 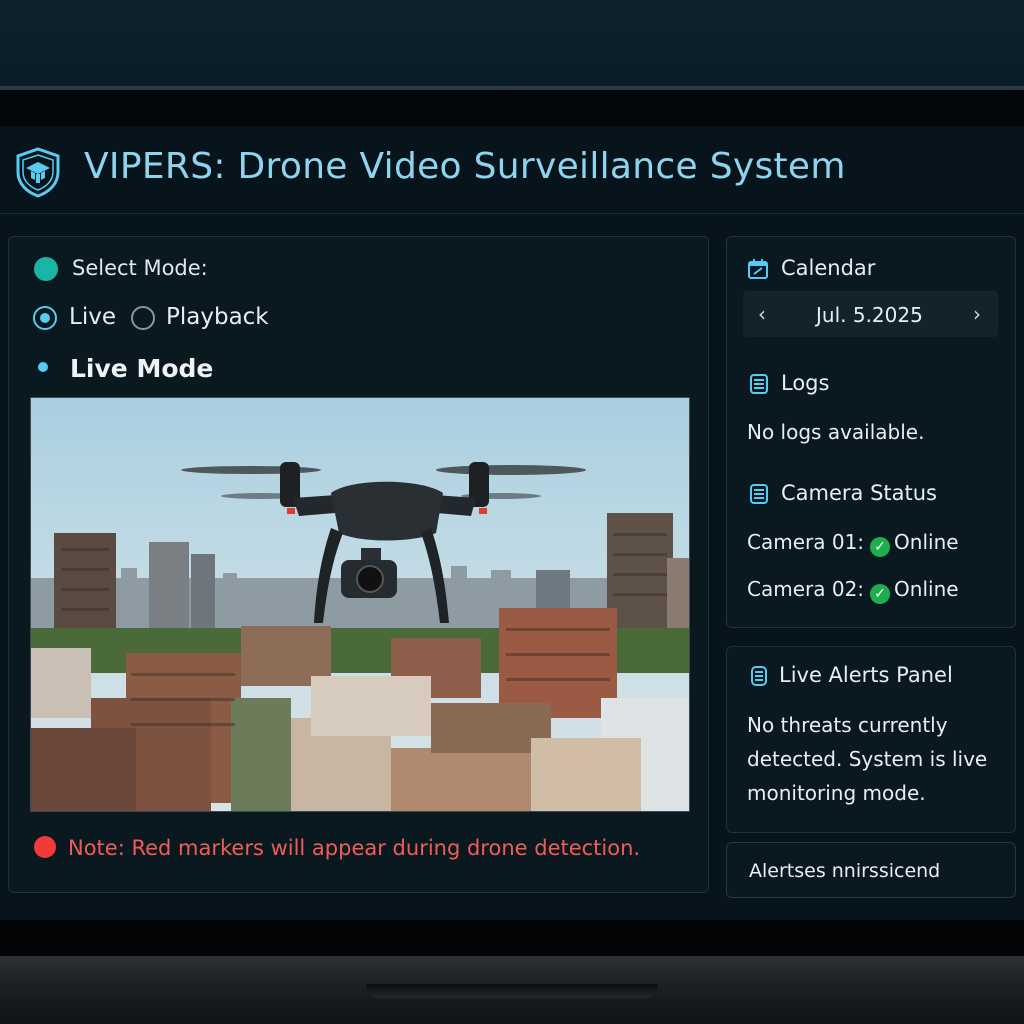 What do you see at coordinates (44, 368) in the screenshot?
I see `live-mode-indicator` at bounding box center [44, 368].